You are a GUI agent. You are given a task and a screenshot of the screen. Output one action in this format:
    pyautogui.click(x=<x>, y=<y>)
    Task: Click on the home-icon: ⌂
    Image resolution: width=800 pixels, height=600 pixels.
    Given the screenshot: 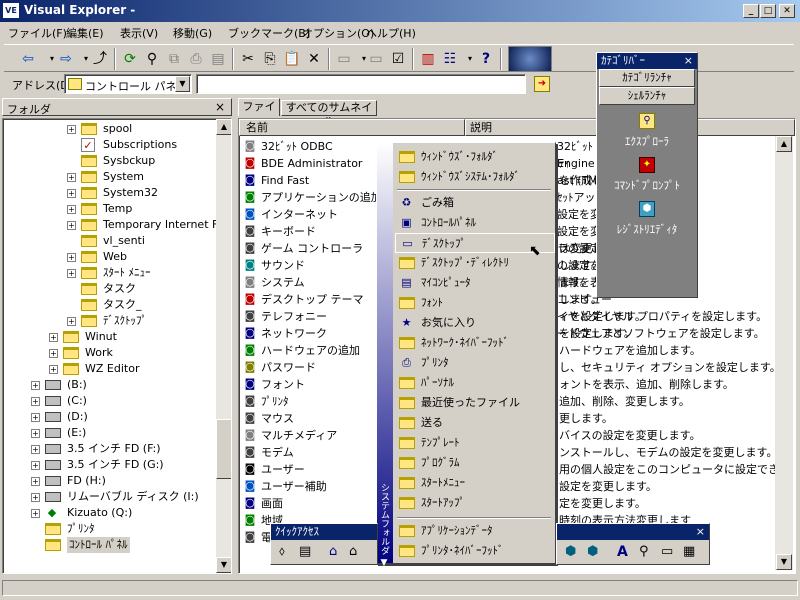 What is the action you would take?
    pyautogui.click(x=353, y=551)
    